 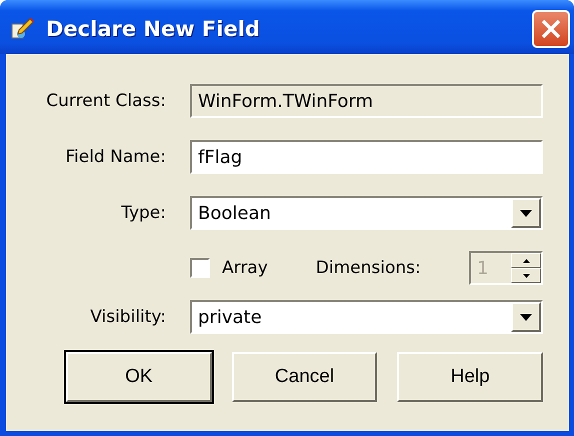 What do you see at coordinates (143, 213) in the screenshot?
I see `field-label: Type:` at bounding box center [143, 213].